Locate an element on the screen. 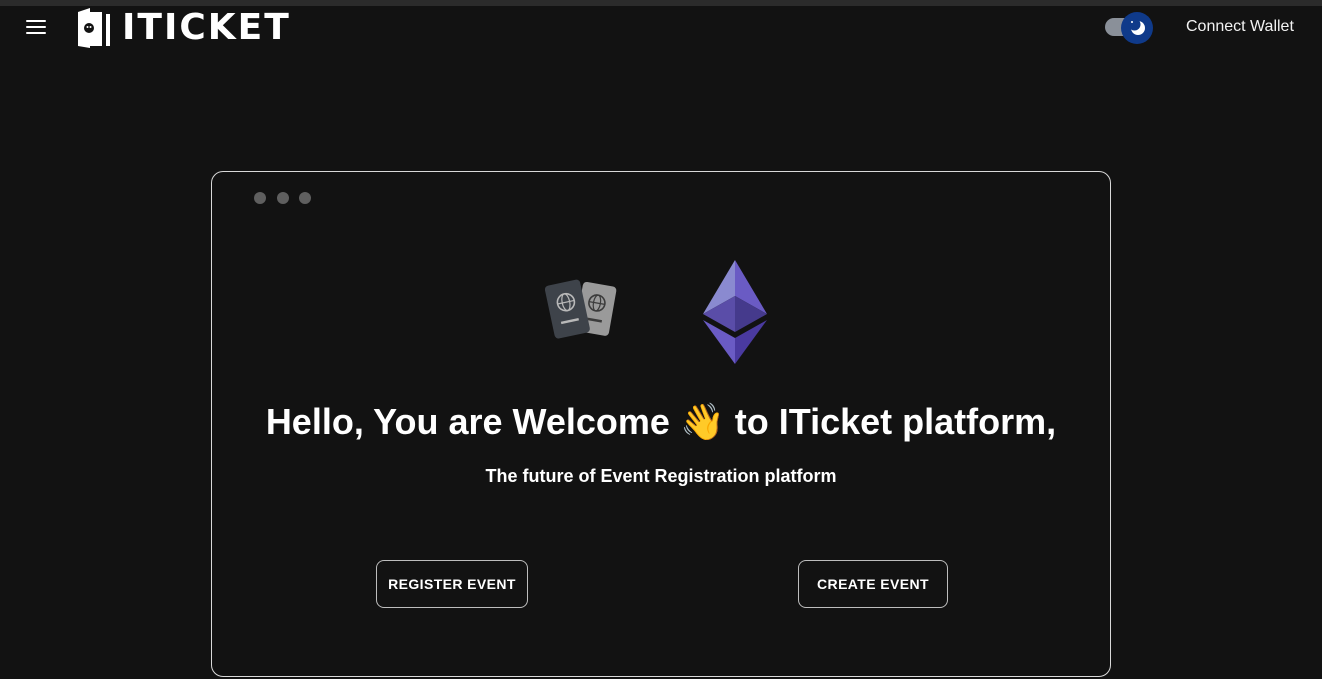  logo-text: ITICKET is located at coordinates (206, 27).